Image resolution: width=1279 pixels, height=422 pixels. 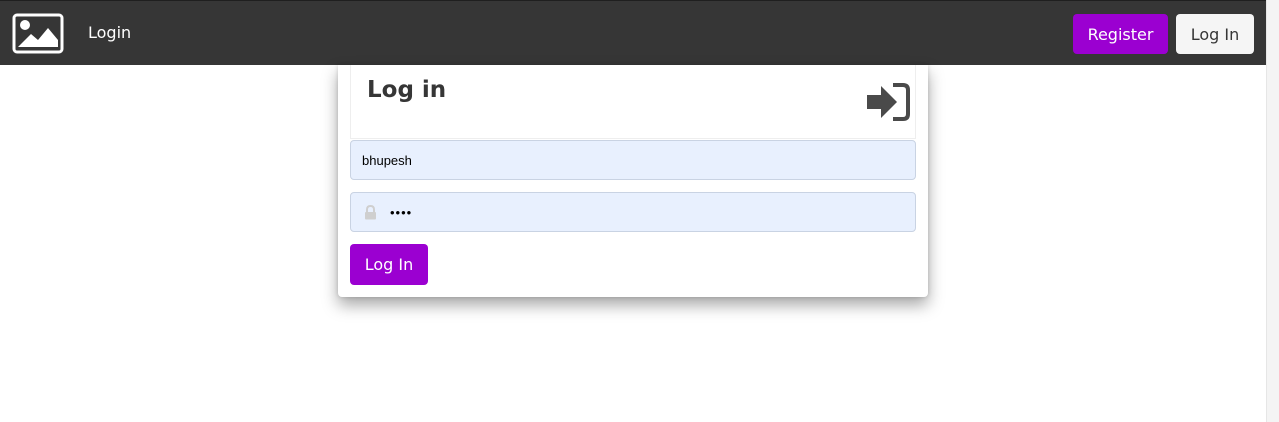 I want to click on nav-link-login: Login, so click(x=109, y=32).